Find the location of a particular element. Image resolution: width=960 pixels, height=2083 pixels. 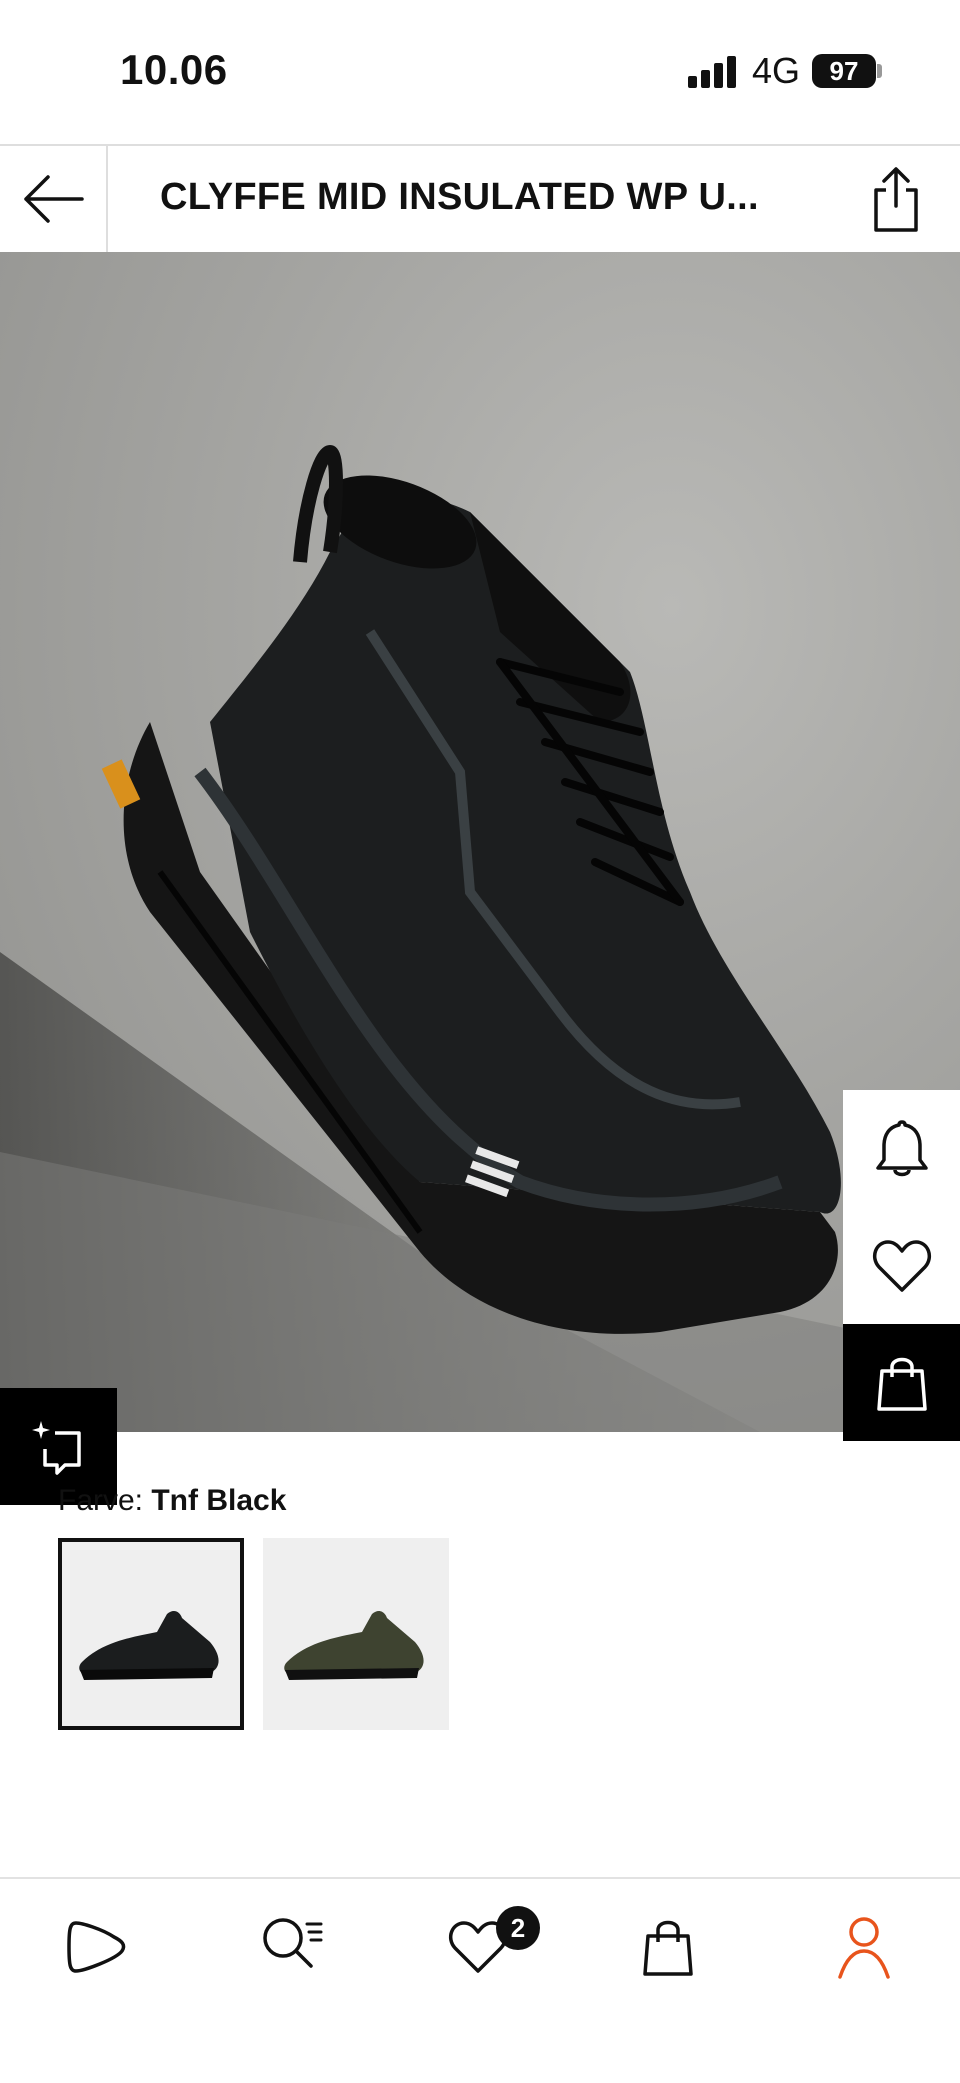

status-time: 10.06 is located at coordinates (174, 69).